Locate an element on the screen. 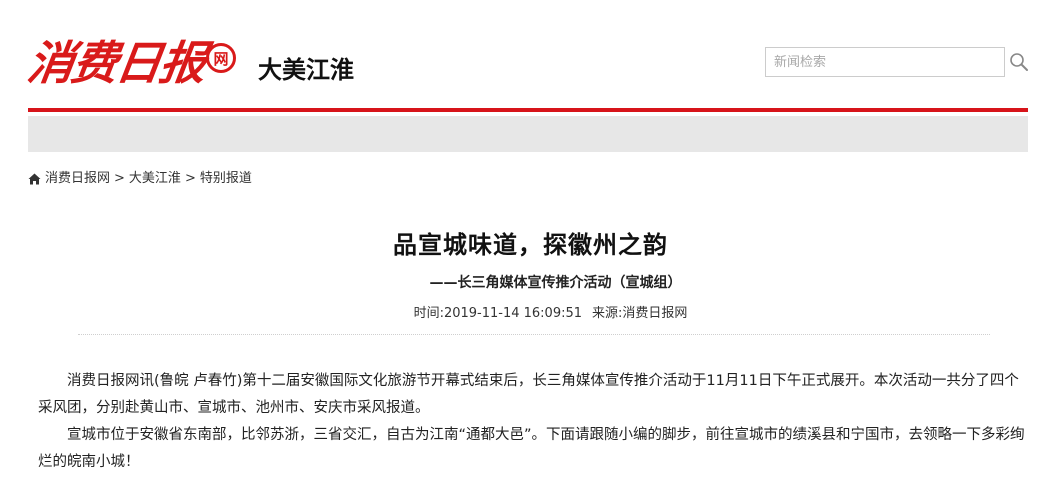 This screenshot has height=493, width=1061. article-subtitle: ——长三角媒体宣传推介活动（宣城组） is located at coordinates (555, 283).